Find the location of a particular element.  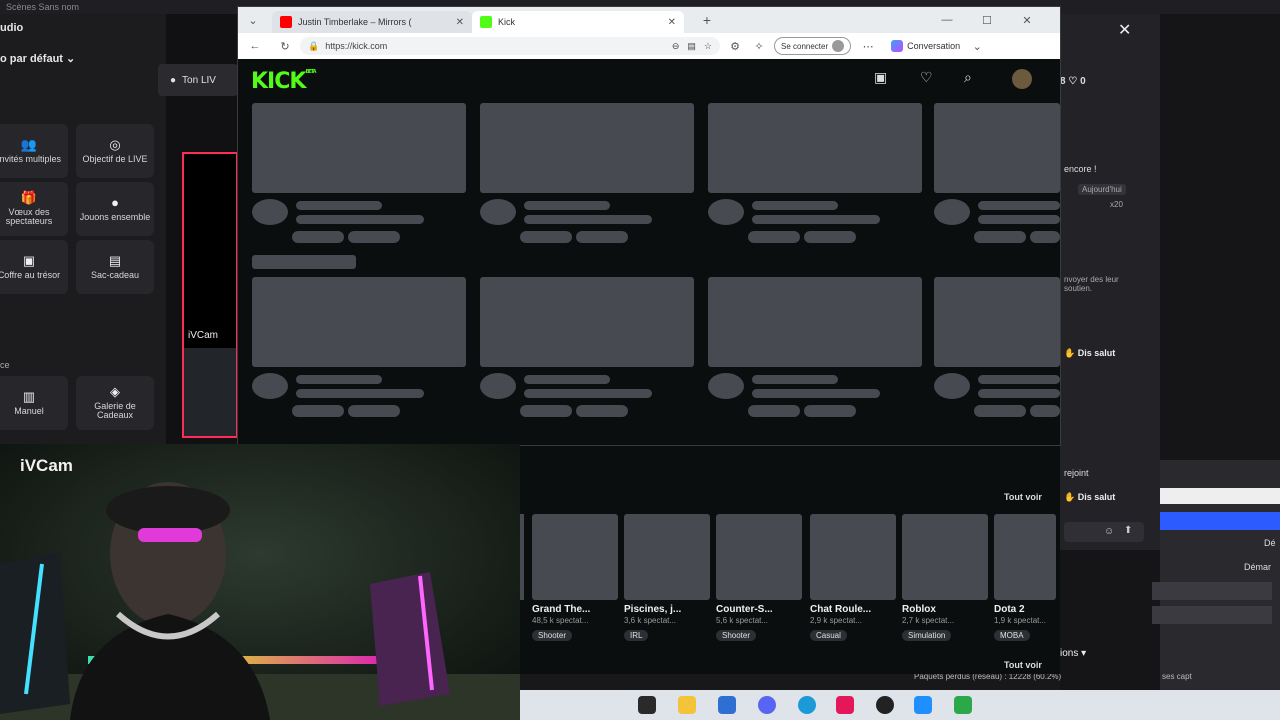

tile-live-goal: ◎ Objectif de LIVE is located at coordinates (115, 151).